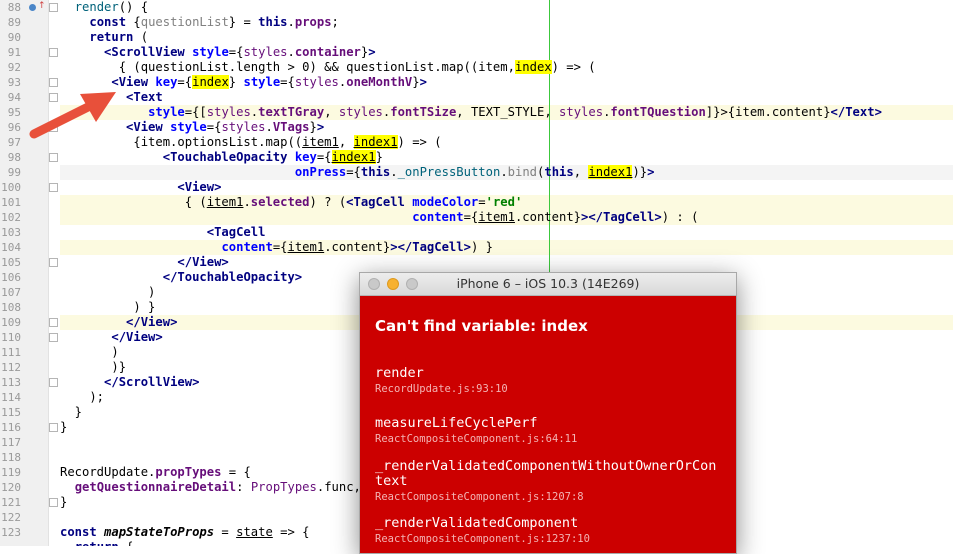 The height and width of the screenshot is (554, 953). What do you see at coordinates (11, 247) in the screenshot?
I see `line-number: 104` at bounding box center [11, 247].